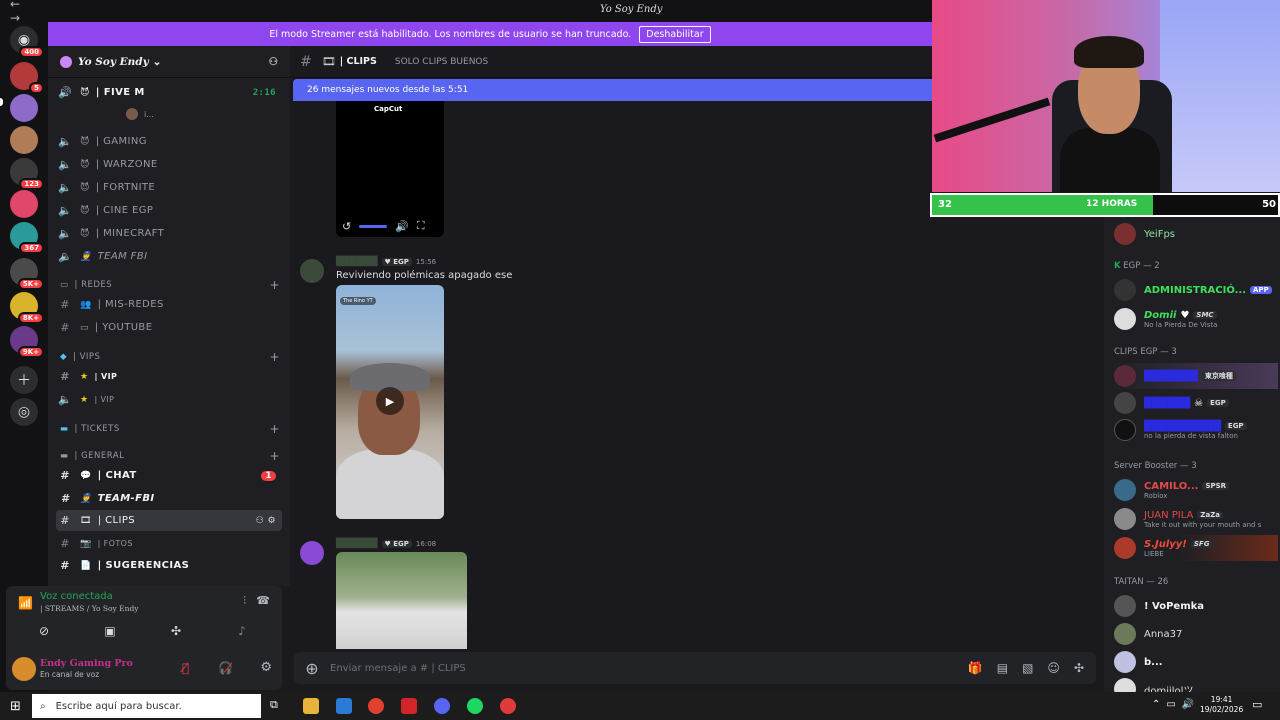  I want to click on channel-sugerencias: # 📄 | SUGERENCIAS, so click(169, 565).